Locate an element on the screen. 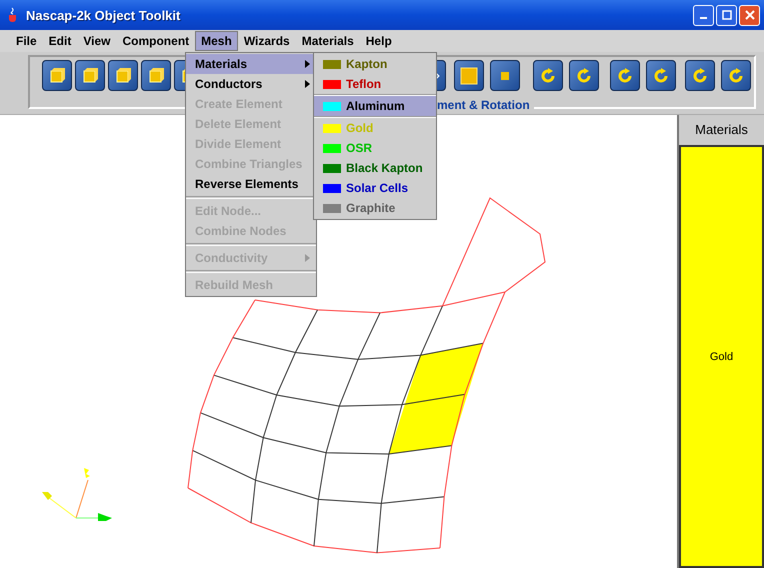  minimize-icon is located at coordinates (703, 18).